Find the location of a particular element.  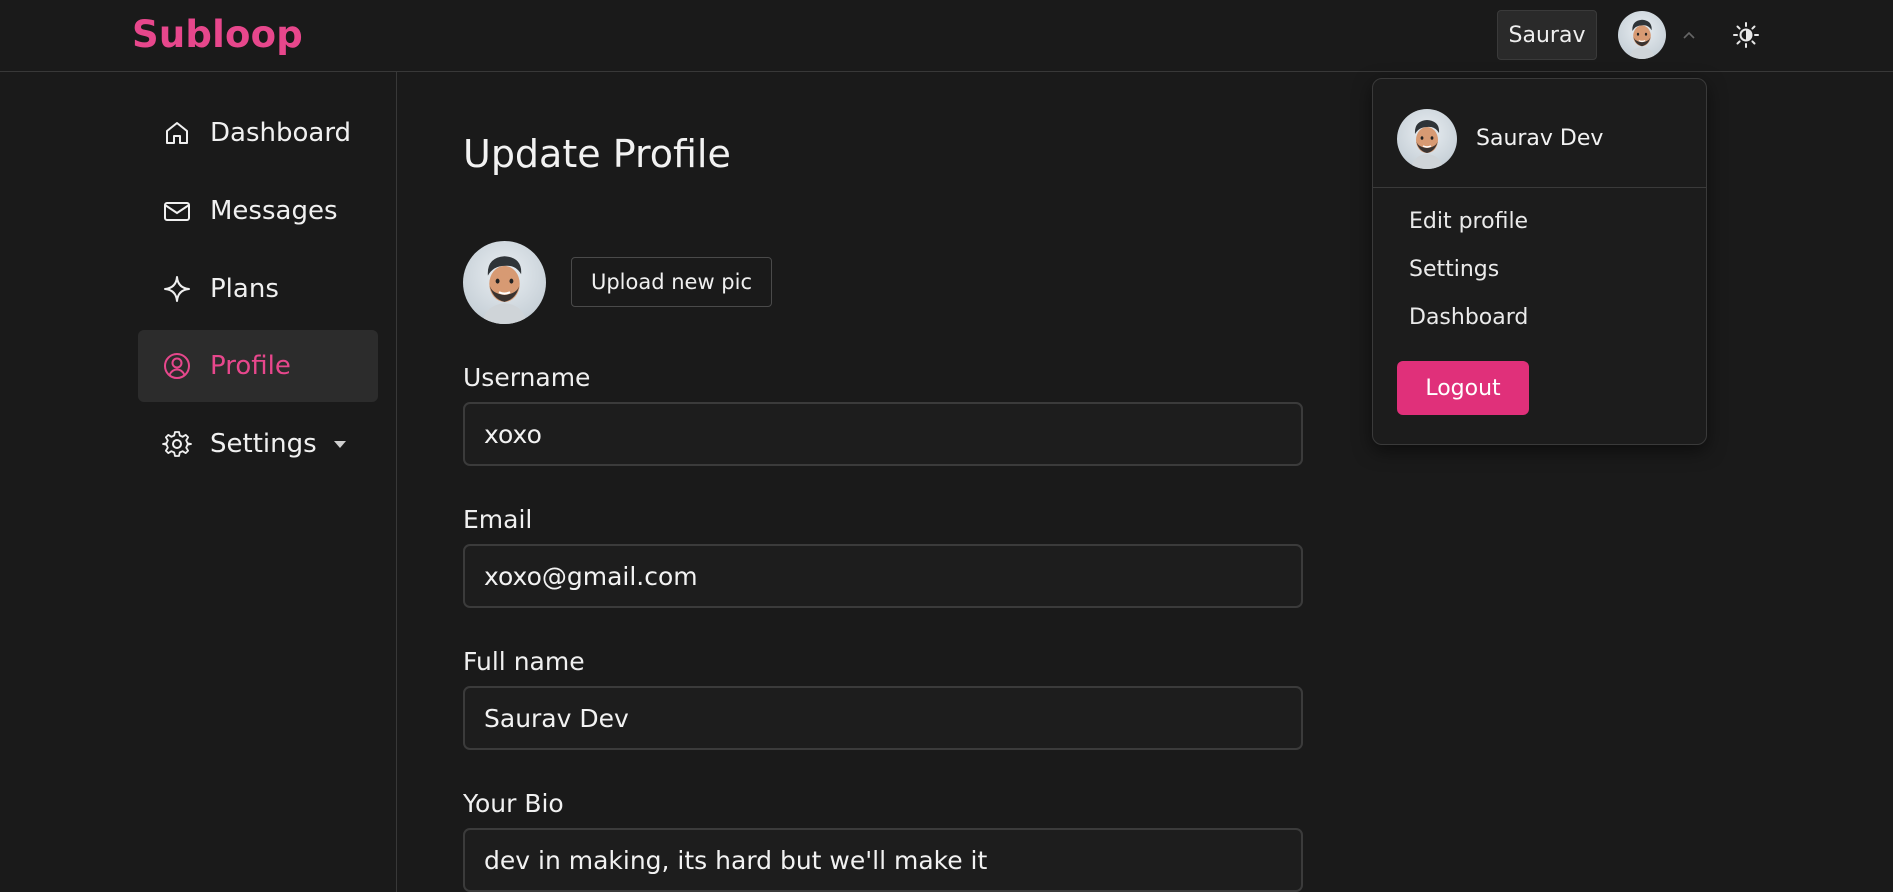

menu-item-settings: Settings is located at coordinates (1454, 269).